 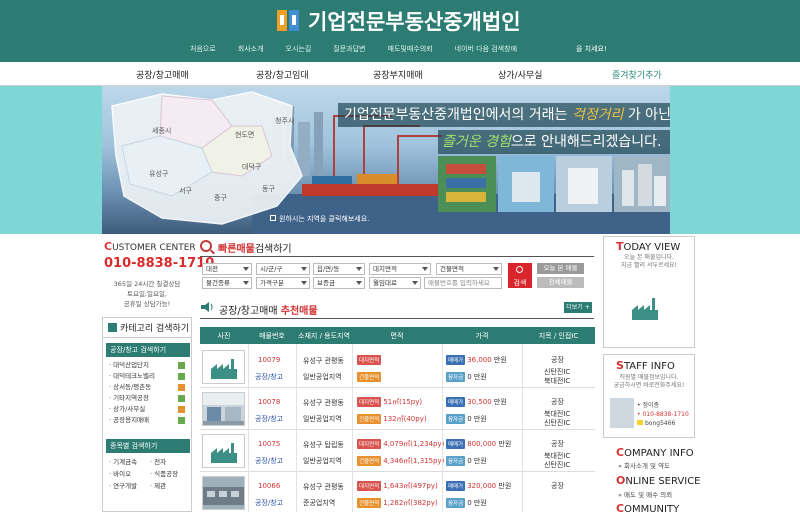 What do you see at coordinates (578, 307) in the screenshot?
I see `more-button: 더보기 +` at bounding box center [578, 307].